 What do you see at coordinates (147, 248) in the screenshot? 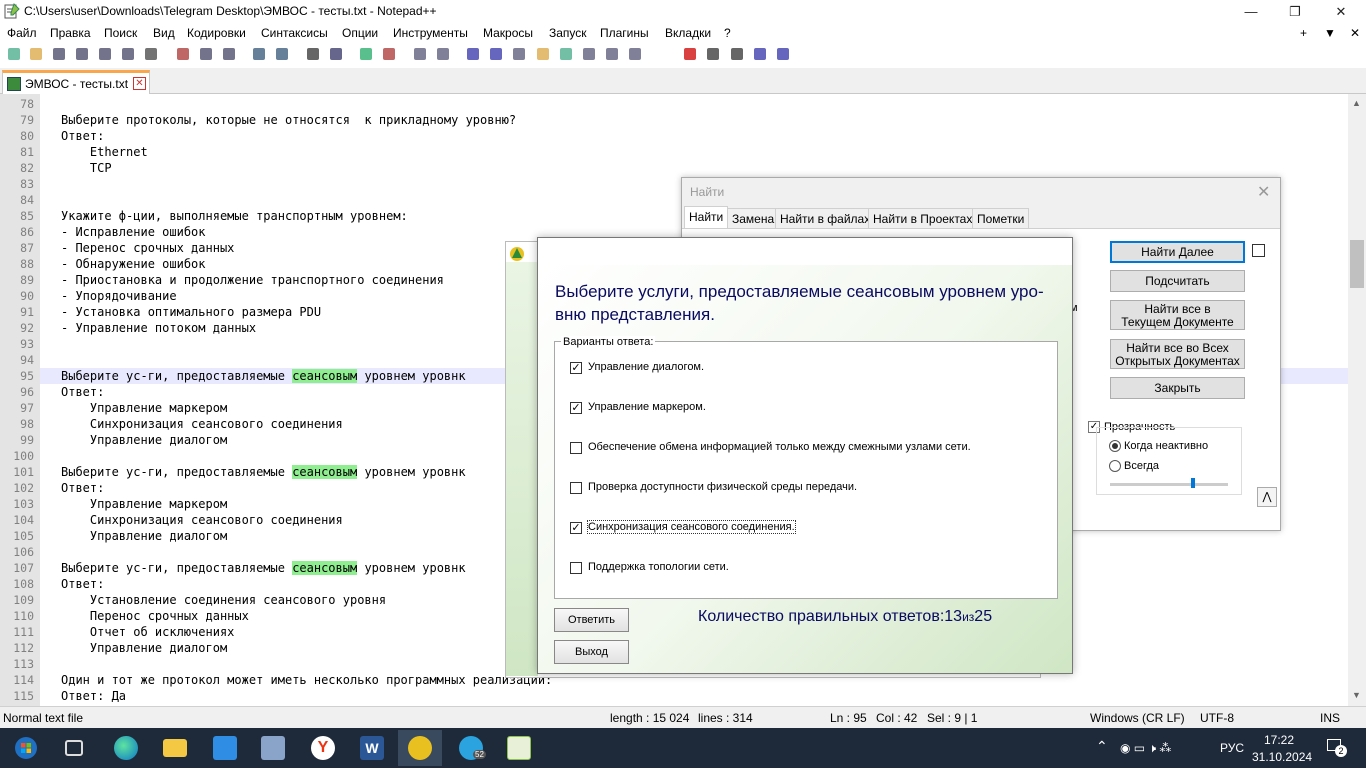
I see `code-line: - Перенос срочных данных` at bounding box center [147, 248].